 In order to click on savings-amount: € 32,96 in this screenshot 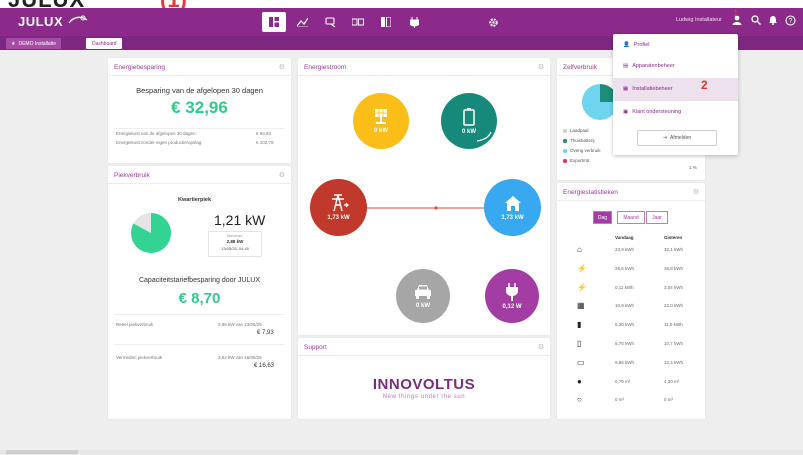, I will do `click(199, 107)`.